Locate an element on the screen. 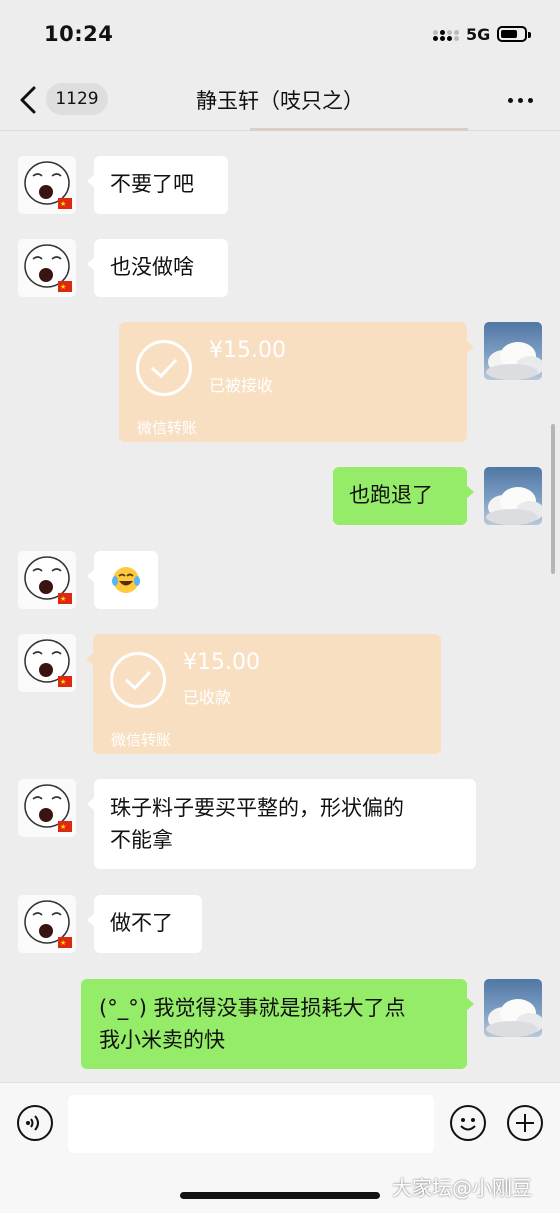 The height and width of the screenshot is (1213, 560). transfer-status: 已收款 is located at coordinates (207, 697).